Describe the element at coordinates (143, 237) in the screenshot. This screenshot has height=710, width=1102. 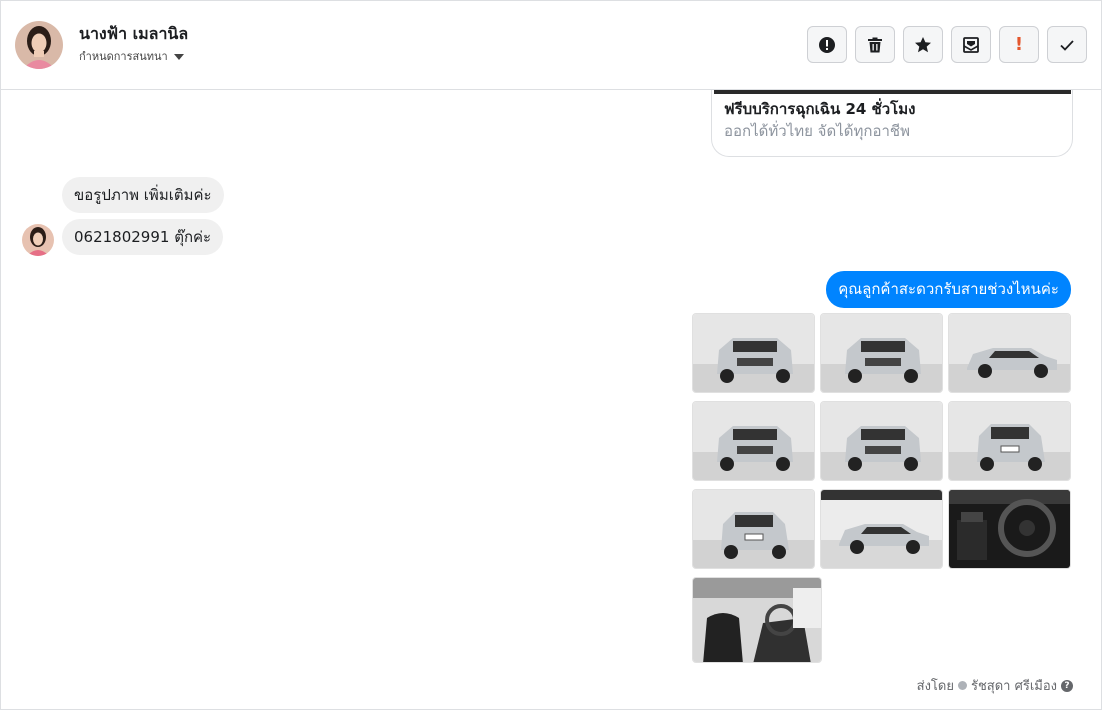
I see `incoming-message: 0621802991 ตุ๊กค่ะ` at that location.